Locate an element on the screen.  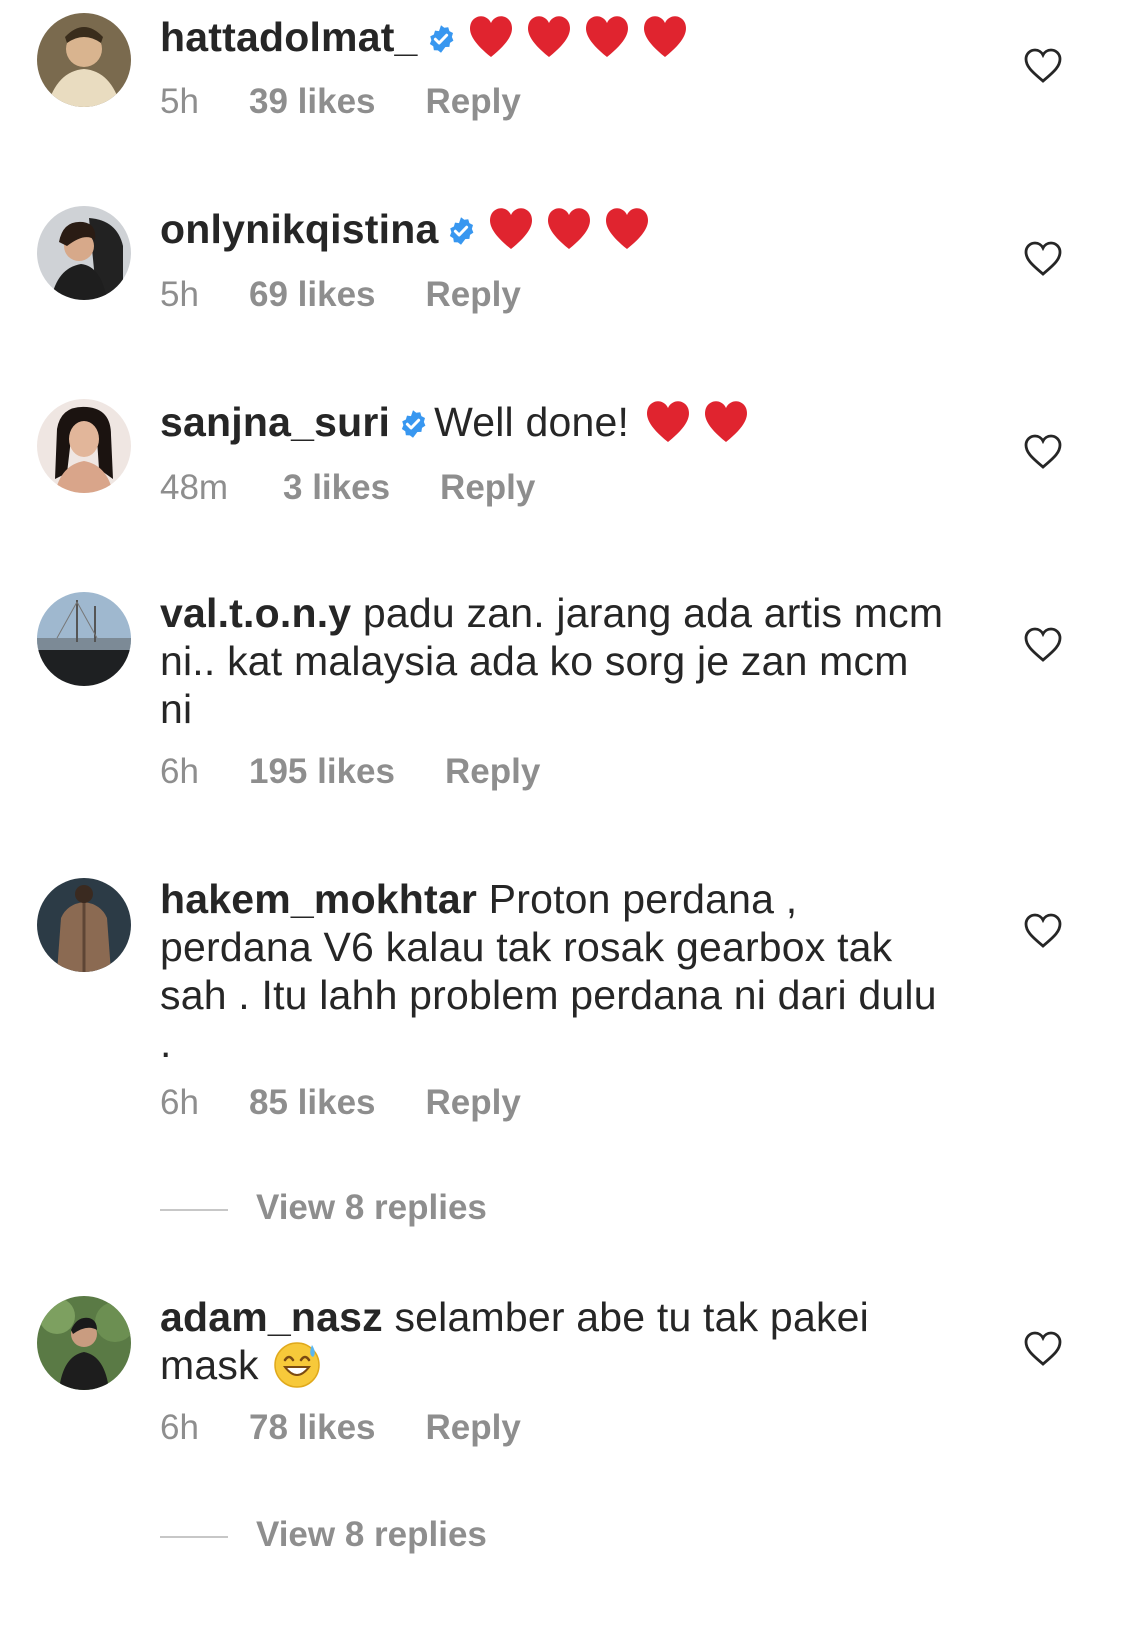
comment-username: adam_nasz is located at coordinates (271, 1317).